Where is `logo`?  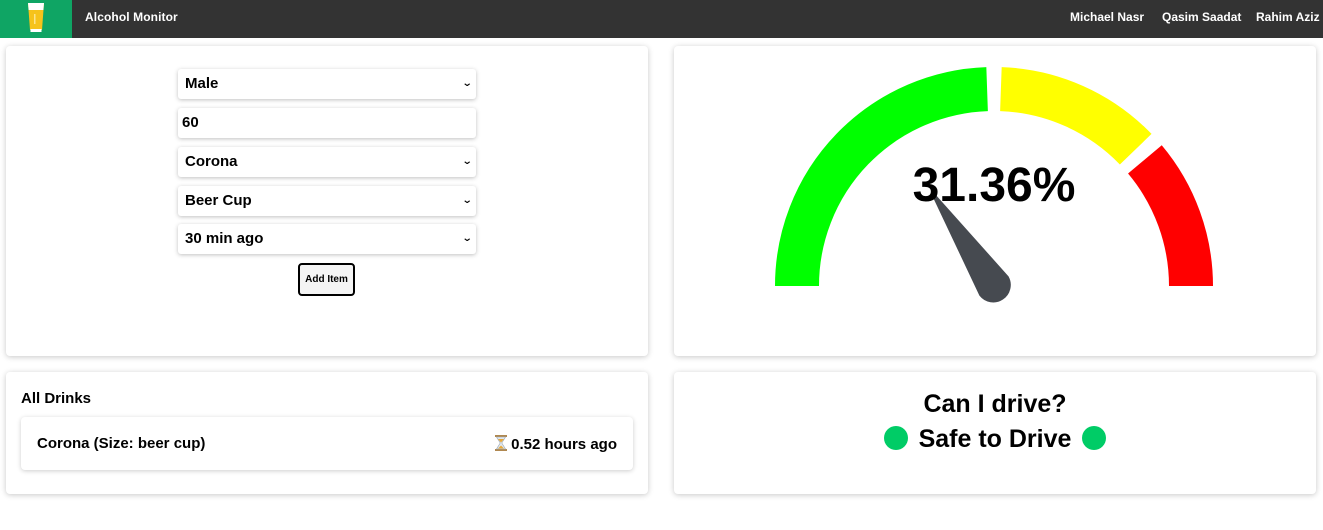
logo is located at coordinates (36, 19).